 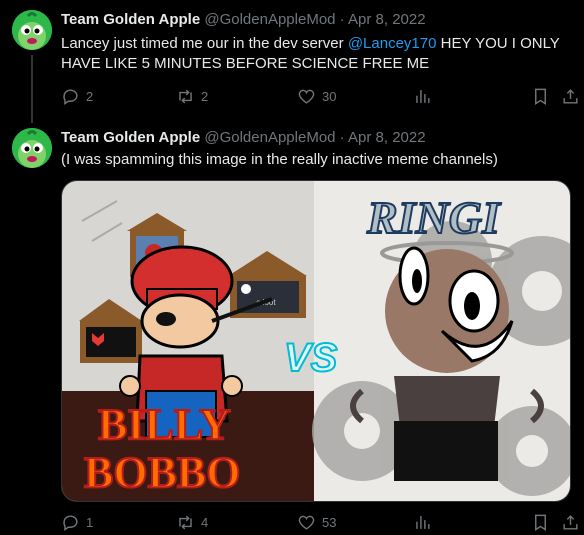 I want to click on like-count: 53, so click(x=329, y=522).